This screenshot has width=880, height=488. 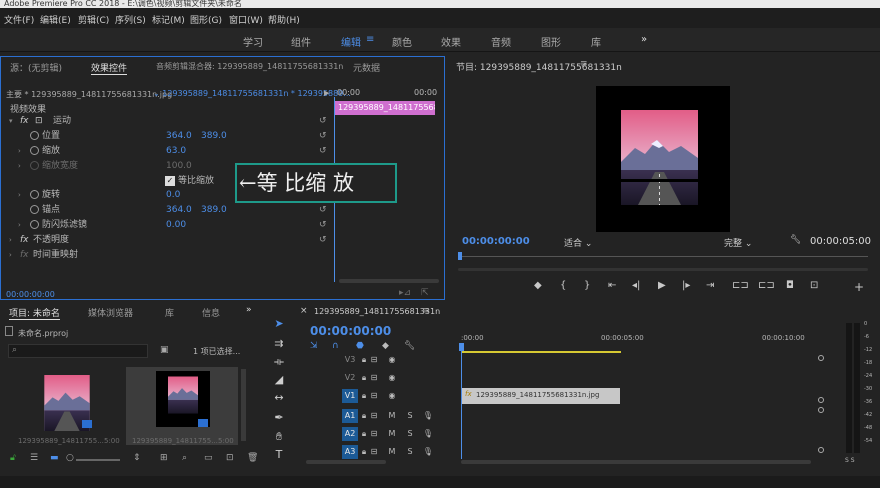 I want to click on track-label: A2, so click(x=350, y=434).